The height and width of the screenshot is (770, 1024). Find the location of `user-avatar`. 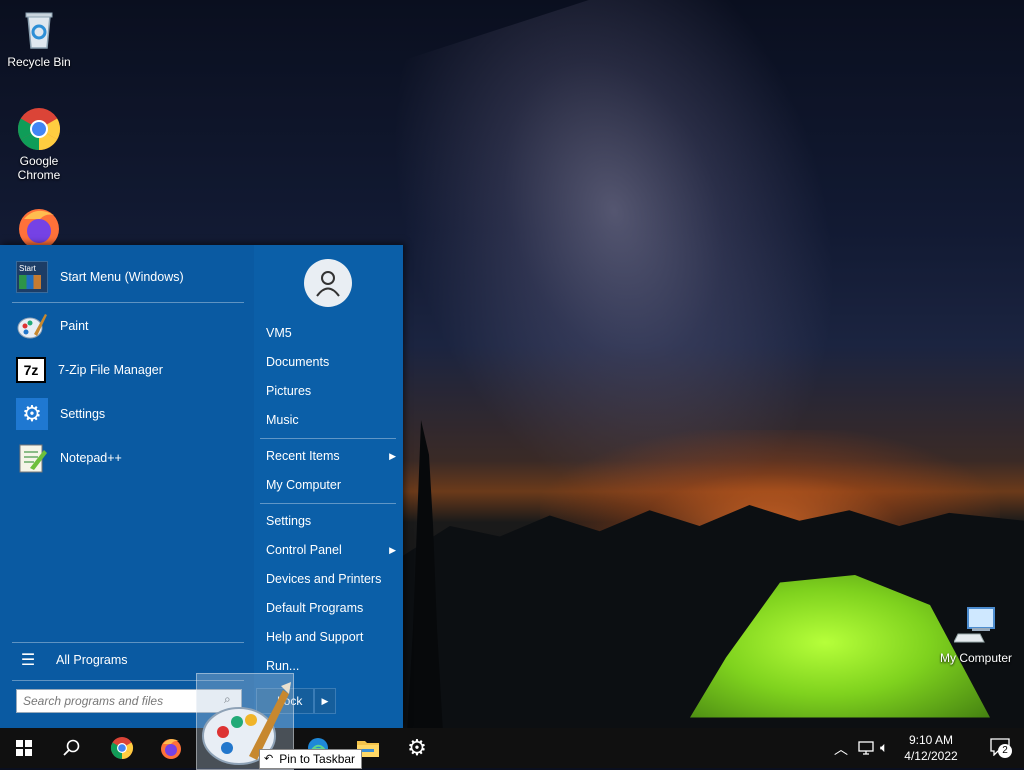

user-avatar is located at coordinates (328, 283).